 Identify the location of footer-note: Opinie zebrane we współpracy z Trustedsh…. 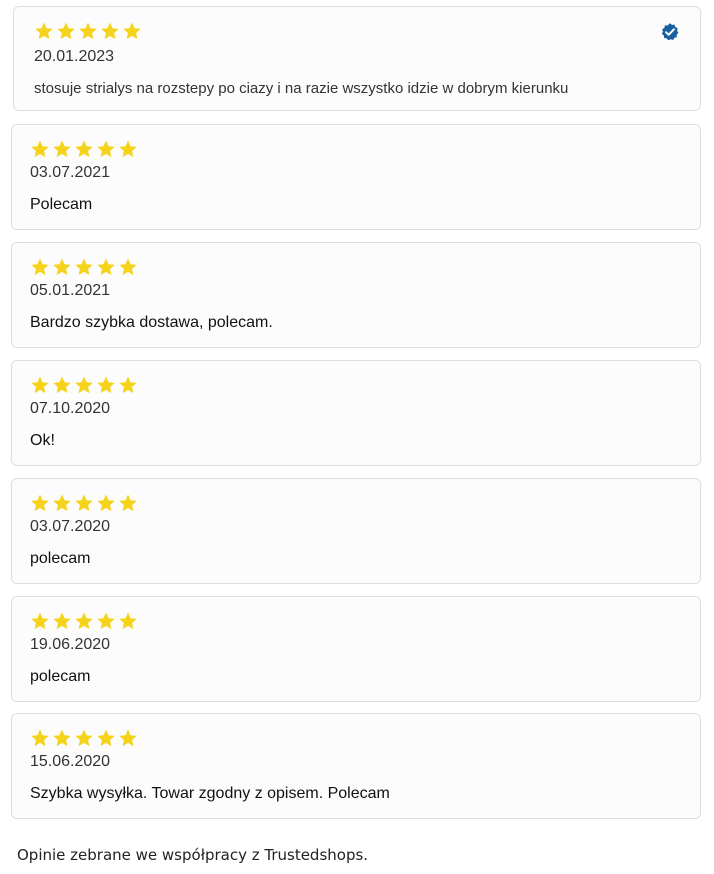
(193, 855).